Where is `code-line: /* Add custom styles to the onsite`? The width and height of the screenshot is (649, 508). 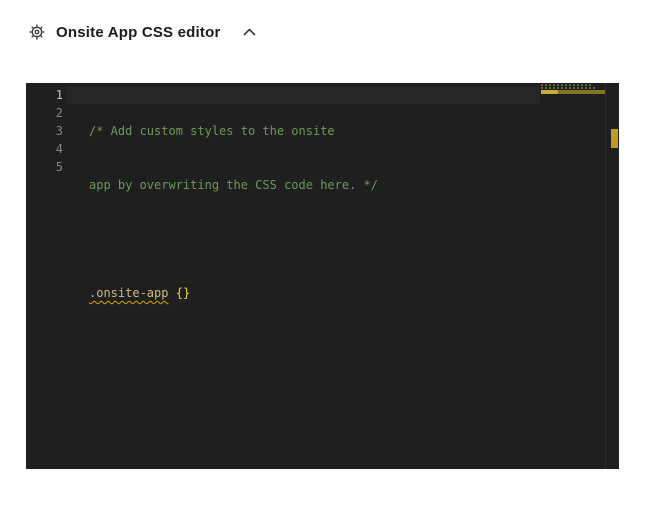
code-line: /* Add custom styles to the onsite is located at coordinates (314, 131).